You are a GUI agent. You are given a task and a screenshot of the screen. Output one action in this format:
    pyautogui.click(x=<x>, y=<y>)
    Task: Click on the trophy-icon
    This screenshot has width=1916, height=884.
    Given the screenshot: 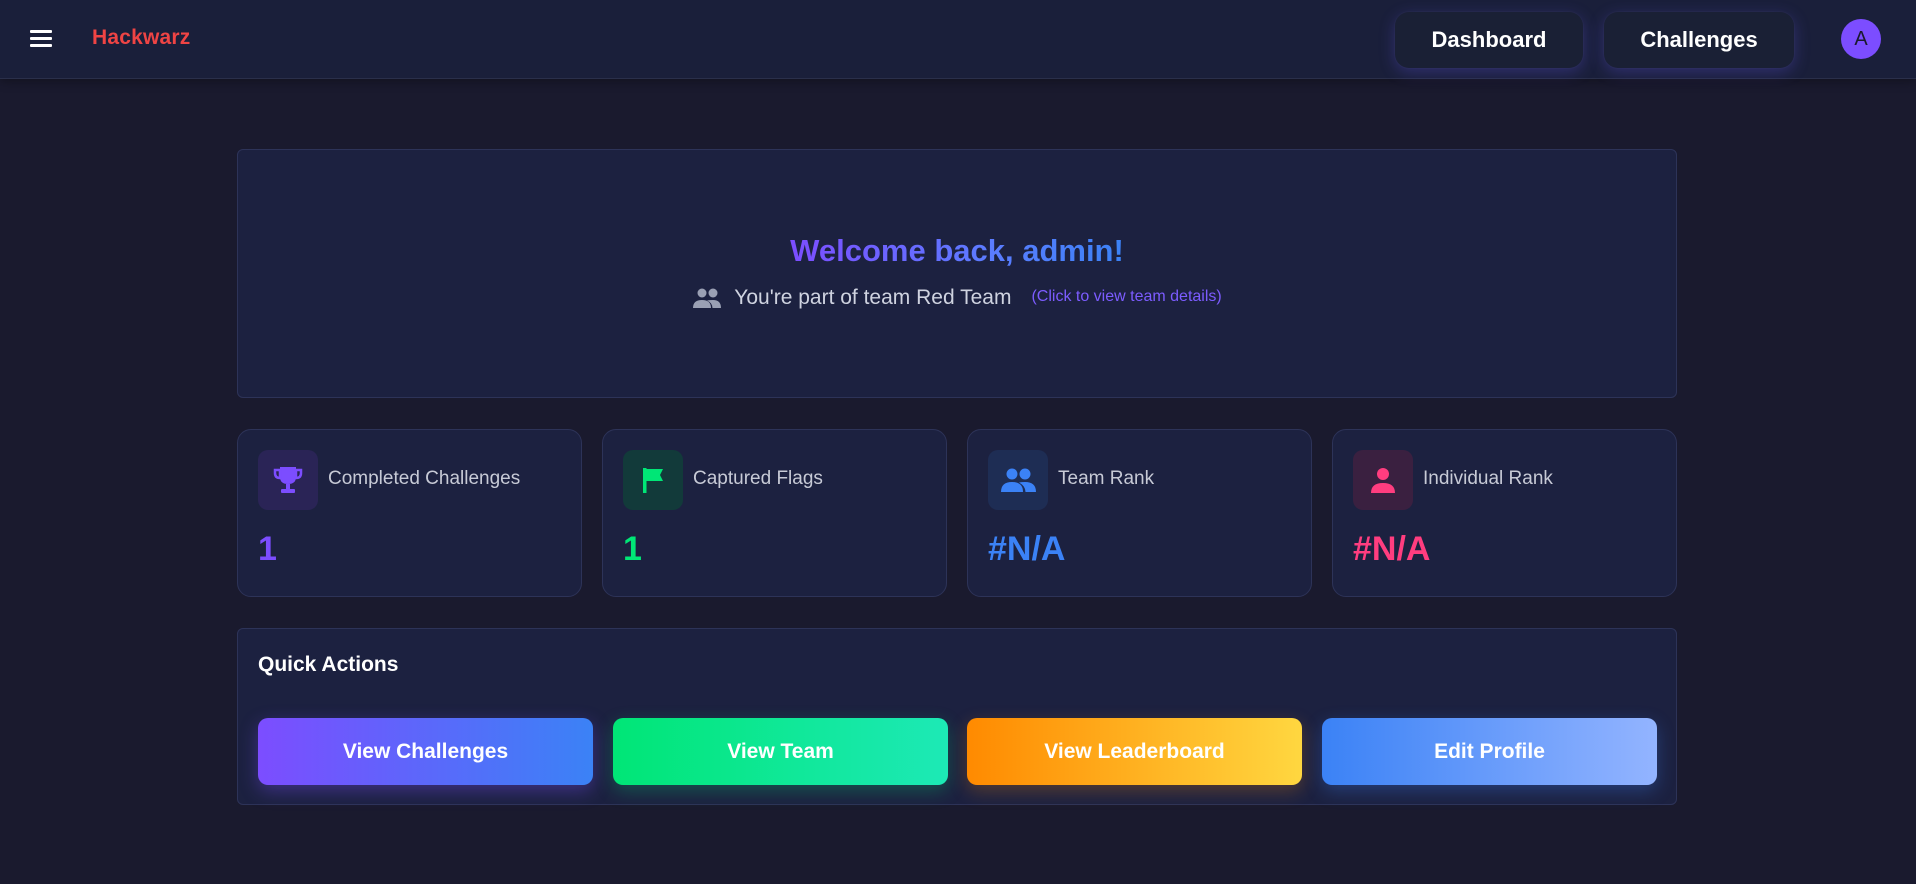 What is the action you would take?
    pyautogui.click(x=288, y=480)
    